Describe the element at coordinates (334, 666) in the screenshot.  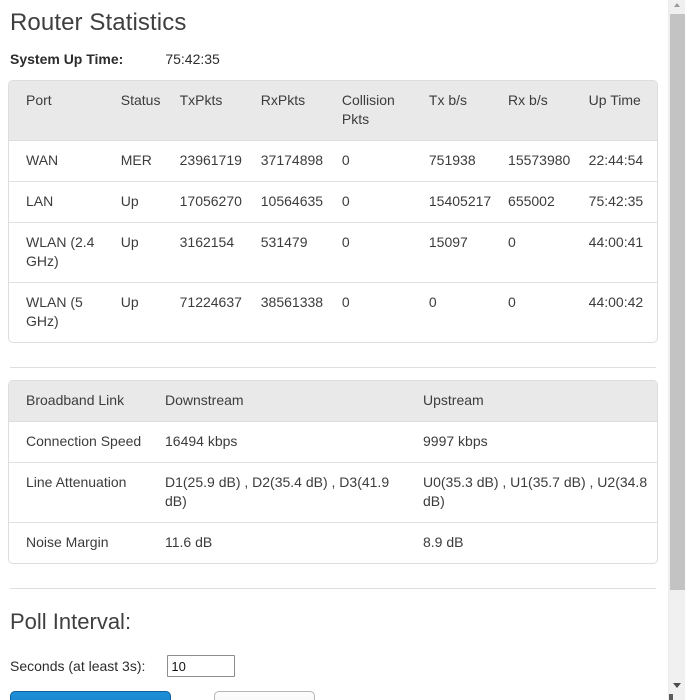
I see `poll-interval-form-row: Seconds (at least 3s):` at that location.